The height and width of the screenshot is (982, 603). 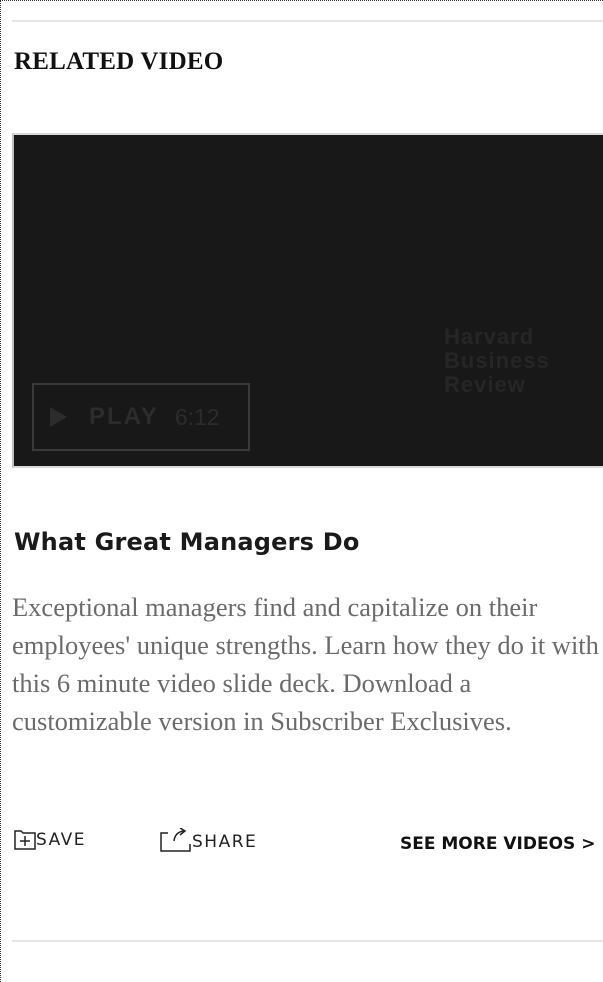 I want to click on see-more-videos-link: SEE MORE VIDEOS >, so click(x=497, y=844).